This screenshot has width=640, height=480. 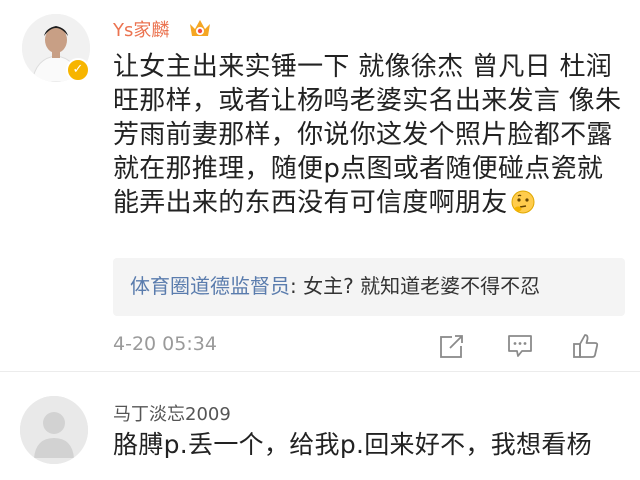 I want to click on reply-text: 女主? 就知道老婆不得不忍, so click(x=422, y=286).